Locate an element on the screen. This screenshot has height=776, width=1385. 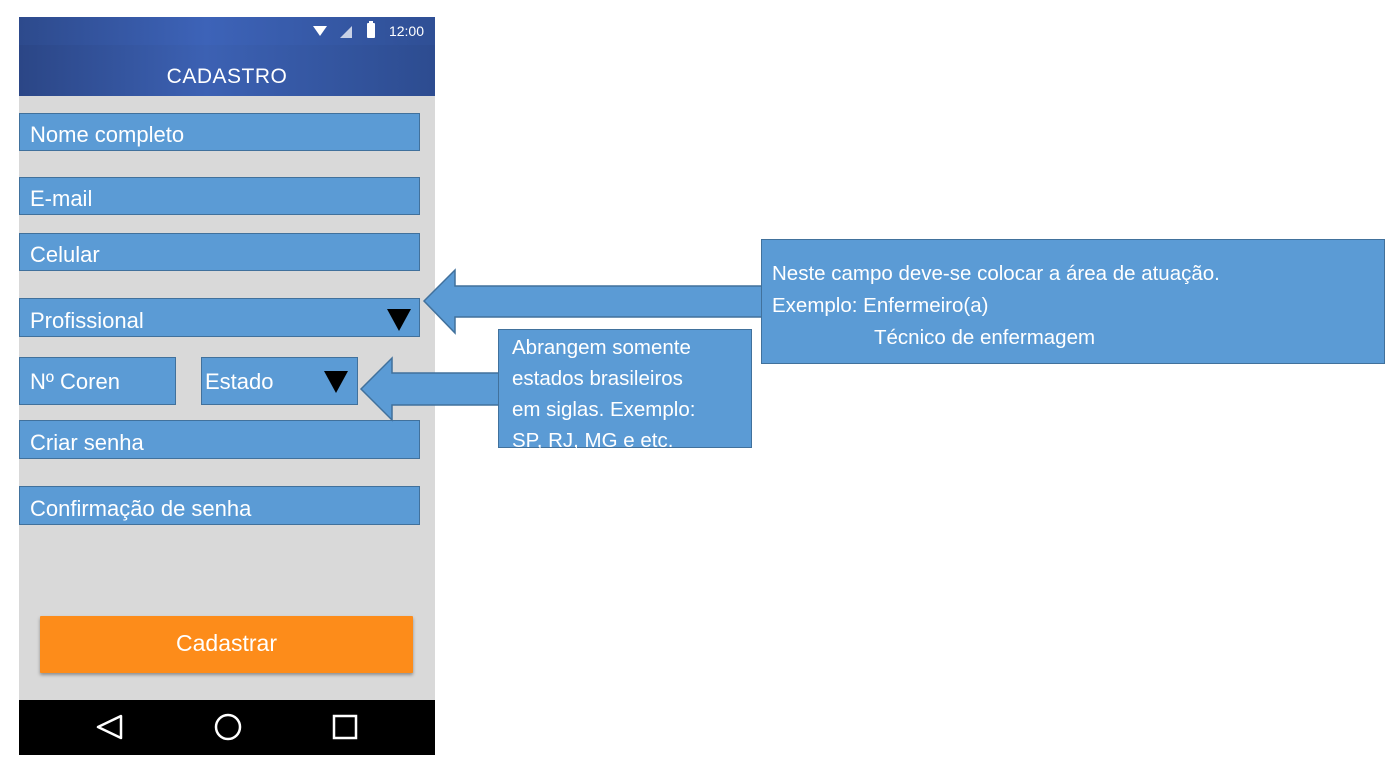
state-note-line4: SP, RJ, MG e etc. is located at coordinates (593, 440).